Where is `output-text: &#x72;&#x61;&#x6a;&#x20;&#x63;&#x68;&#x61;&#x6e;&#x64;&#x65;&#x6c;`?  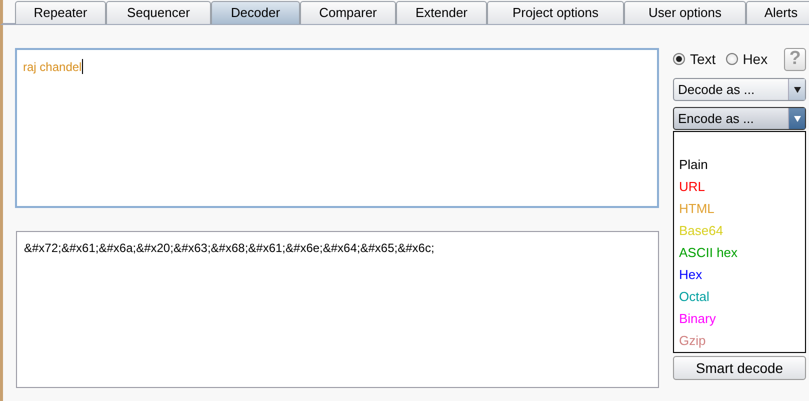
output-text: &#x72;&#x61;&#x6a;&#x20;&#x63;&#x68;&#x61;&#x6e;&#x64;&#x65;&#x6c; is located at coordinates (230, 248).